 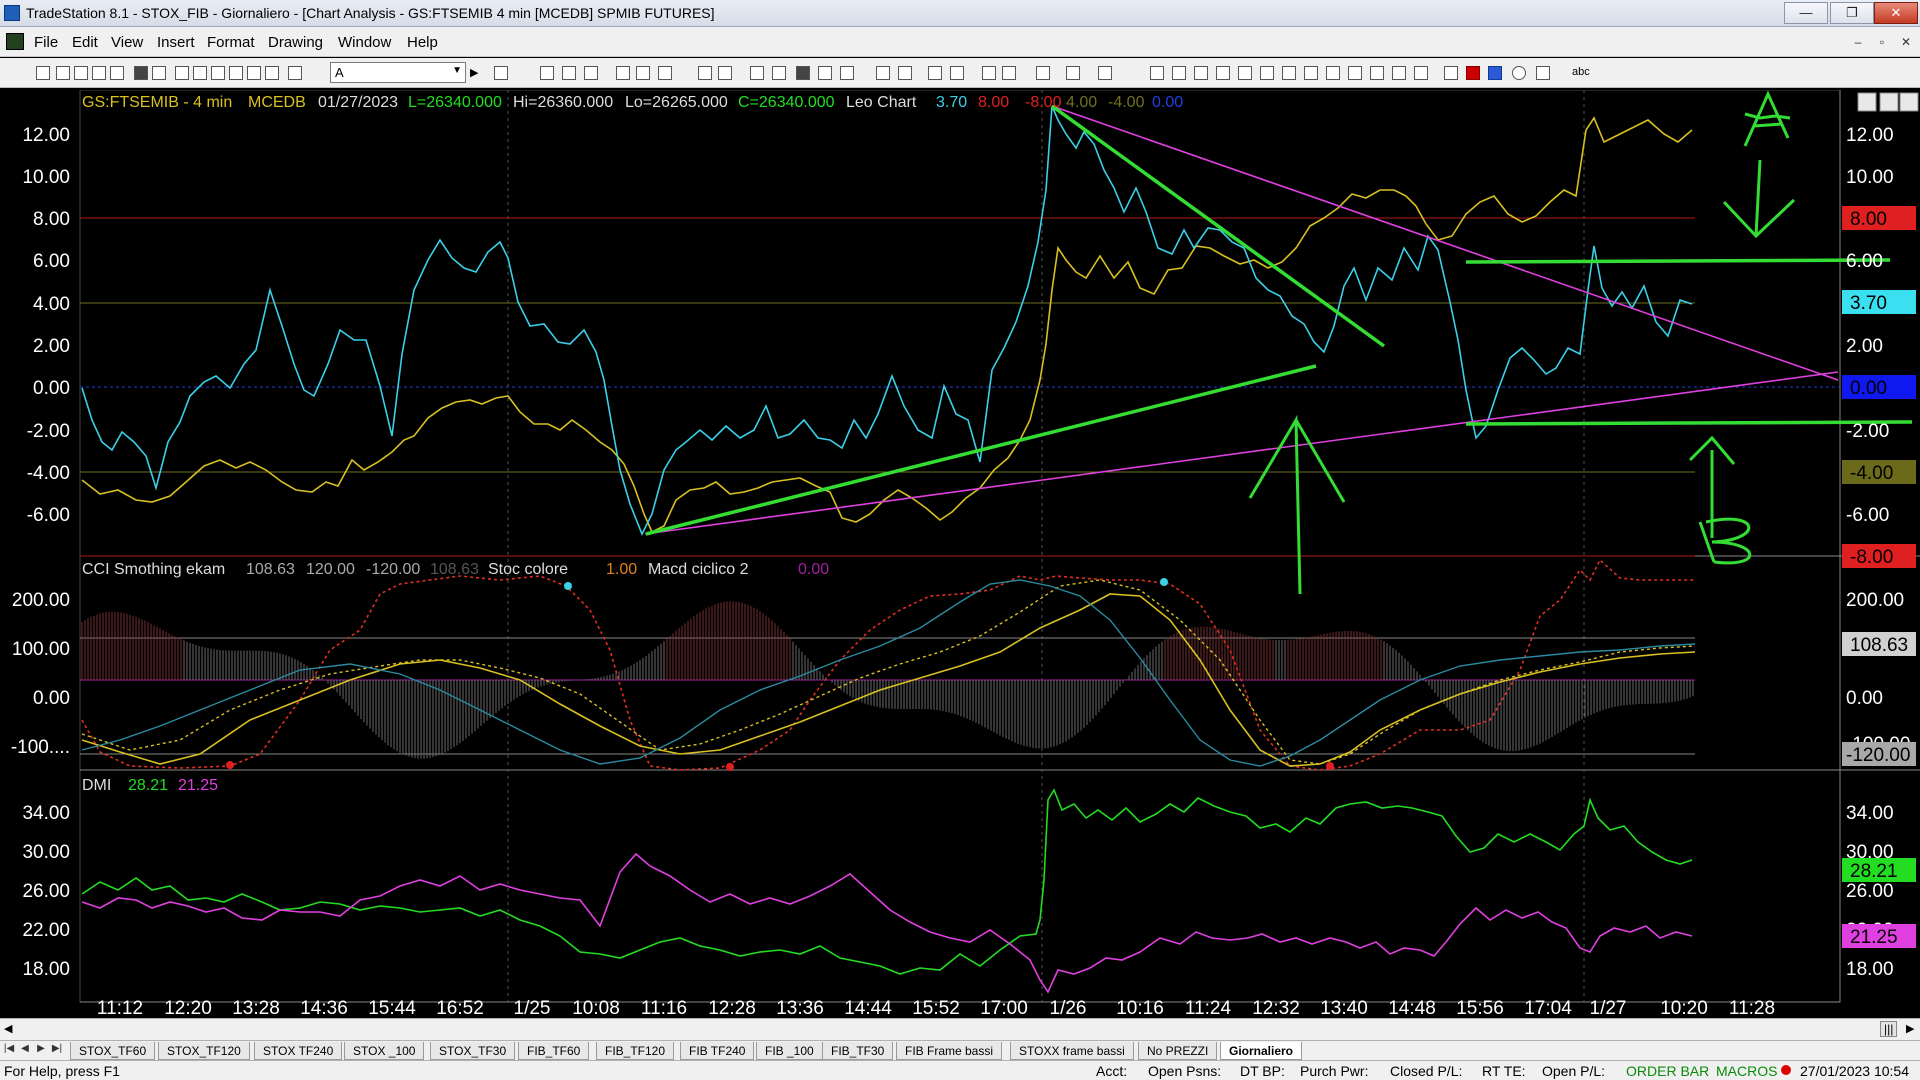 I want to click on format2-icon, so click(x=569, y=73).